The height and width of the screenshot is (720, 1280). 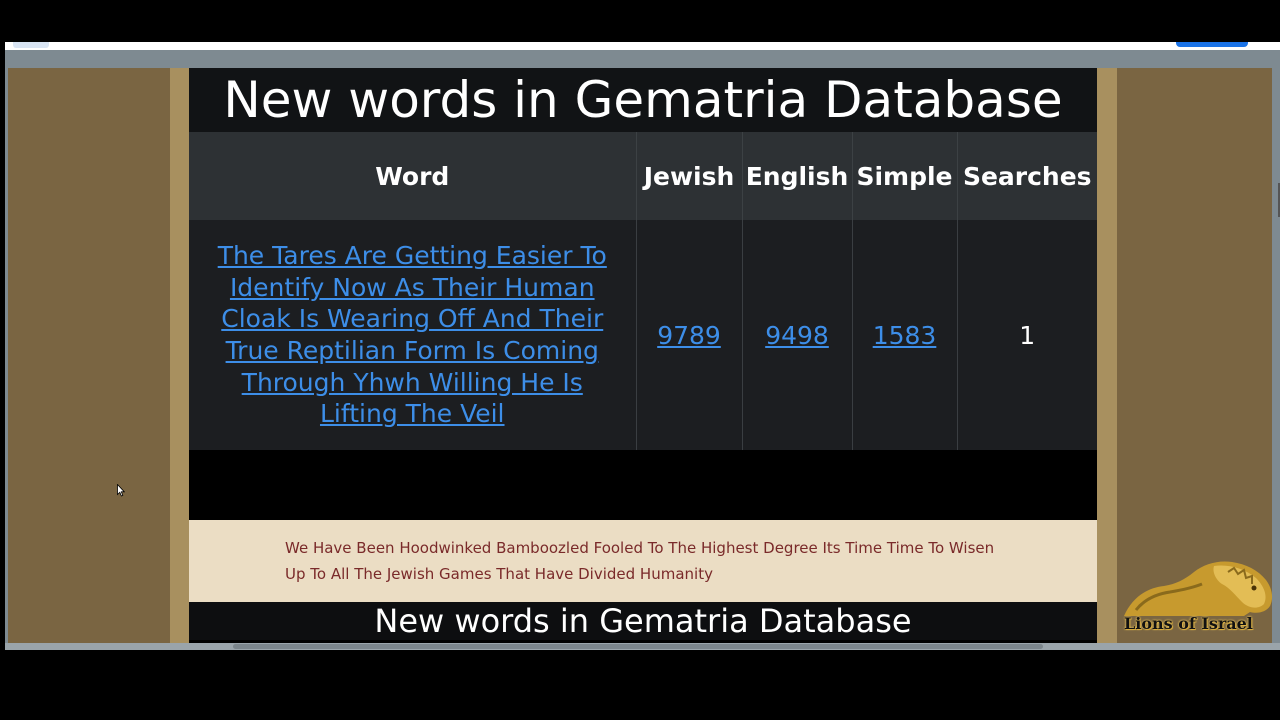 I want to click on english-cell: 9498, so click(x=797, y=335).